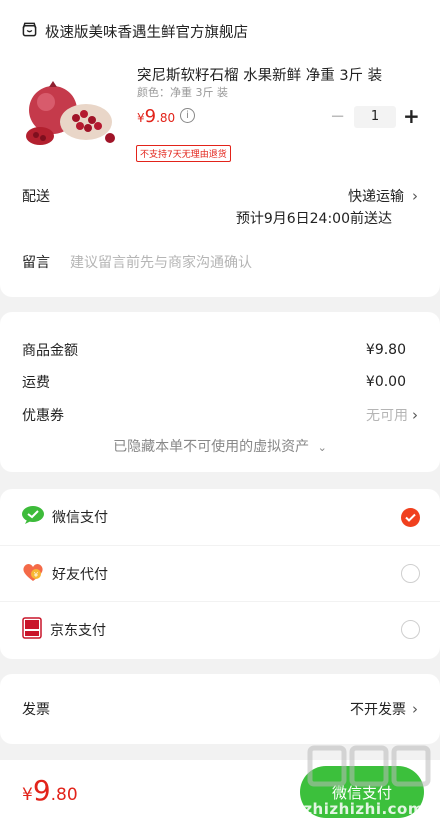 The image size is (440, 827). Describe the element at coordinates (182, 92) in the screenshot. I see `product-spec: 颜色：净重 3斤 装` at that location.